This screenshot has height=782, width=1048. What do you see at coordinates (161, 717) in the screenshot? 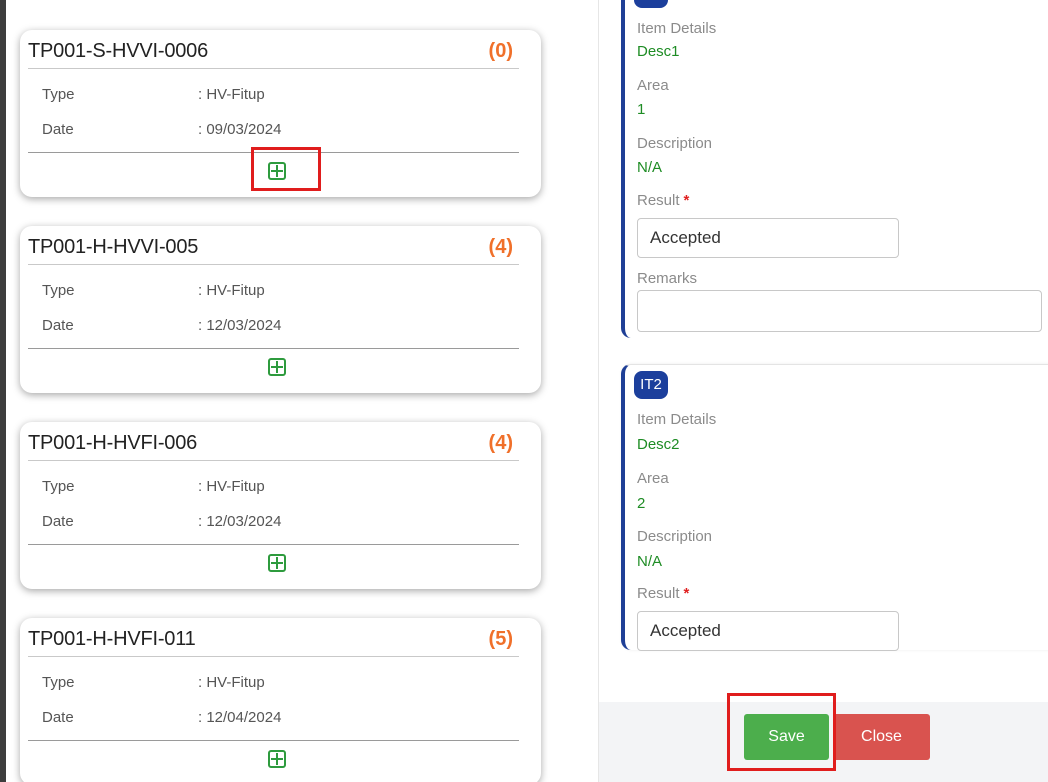
I see `date-row: Date : 12/04/2024` at bounding box center [161, 717].